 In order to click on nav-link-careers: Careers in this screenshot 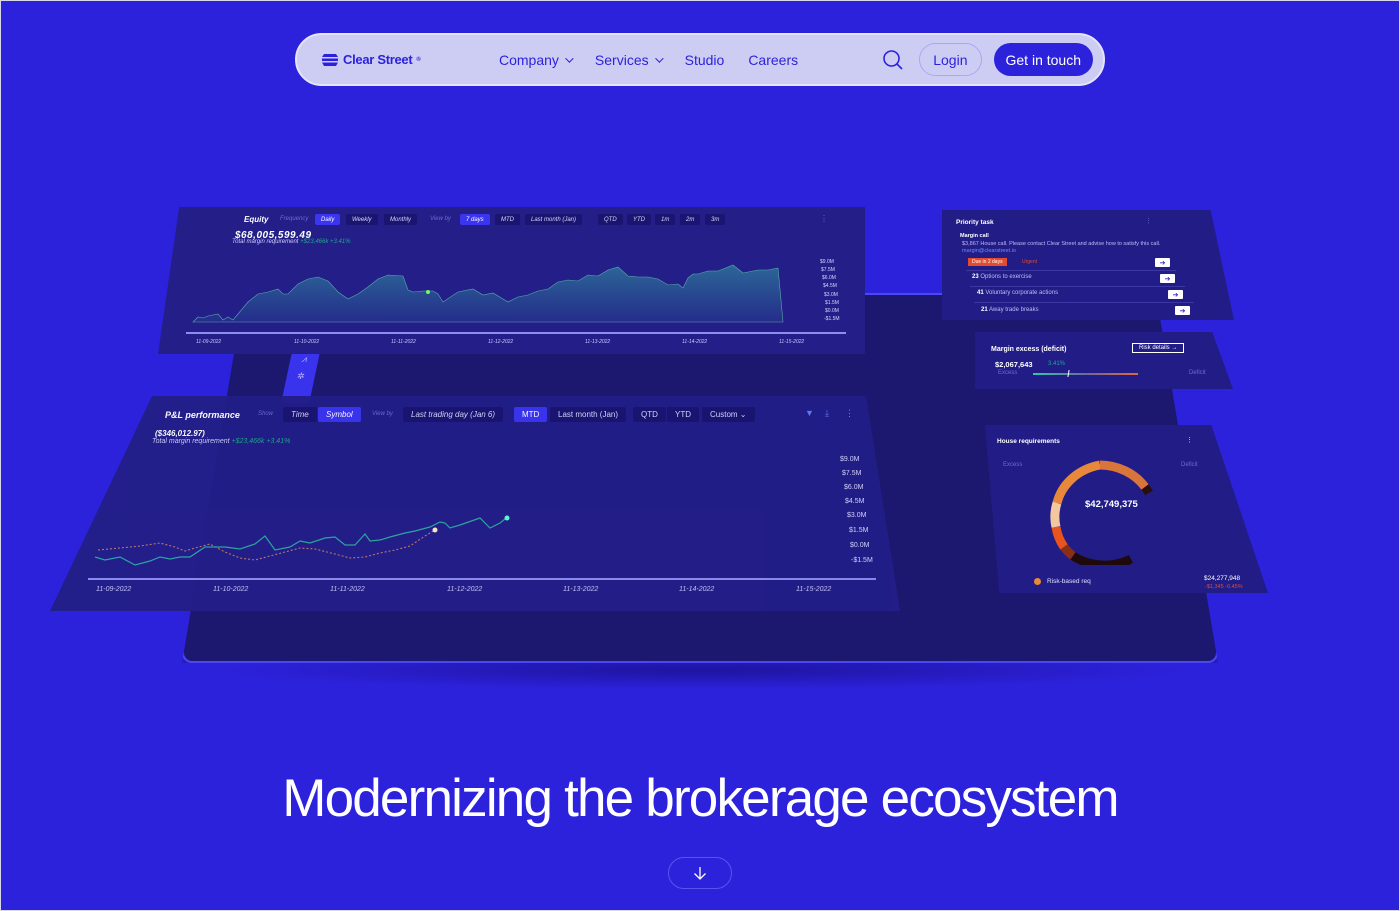, I will do `click(773, 60)`.